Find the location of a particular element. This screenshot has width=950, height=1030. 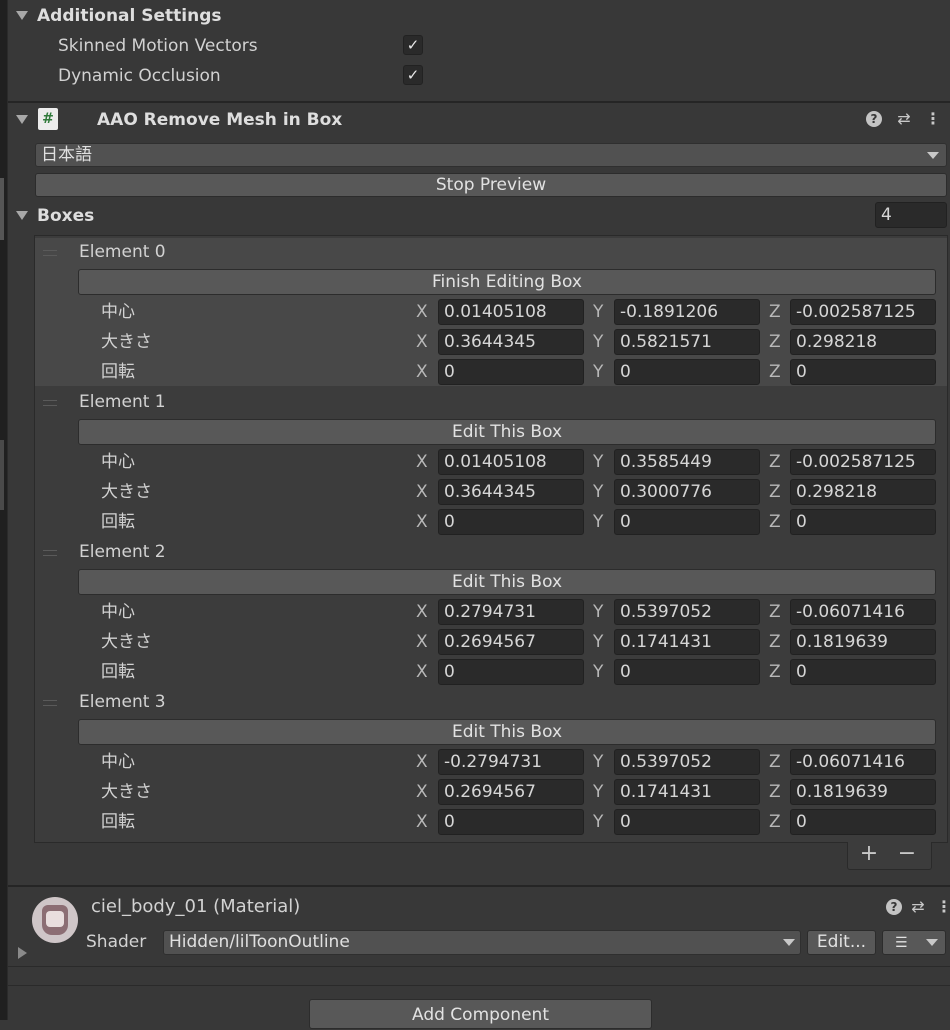

center-x-field: 0.2794731 is located at coordinates (511, 612).